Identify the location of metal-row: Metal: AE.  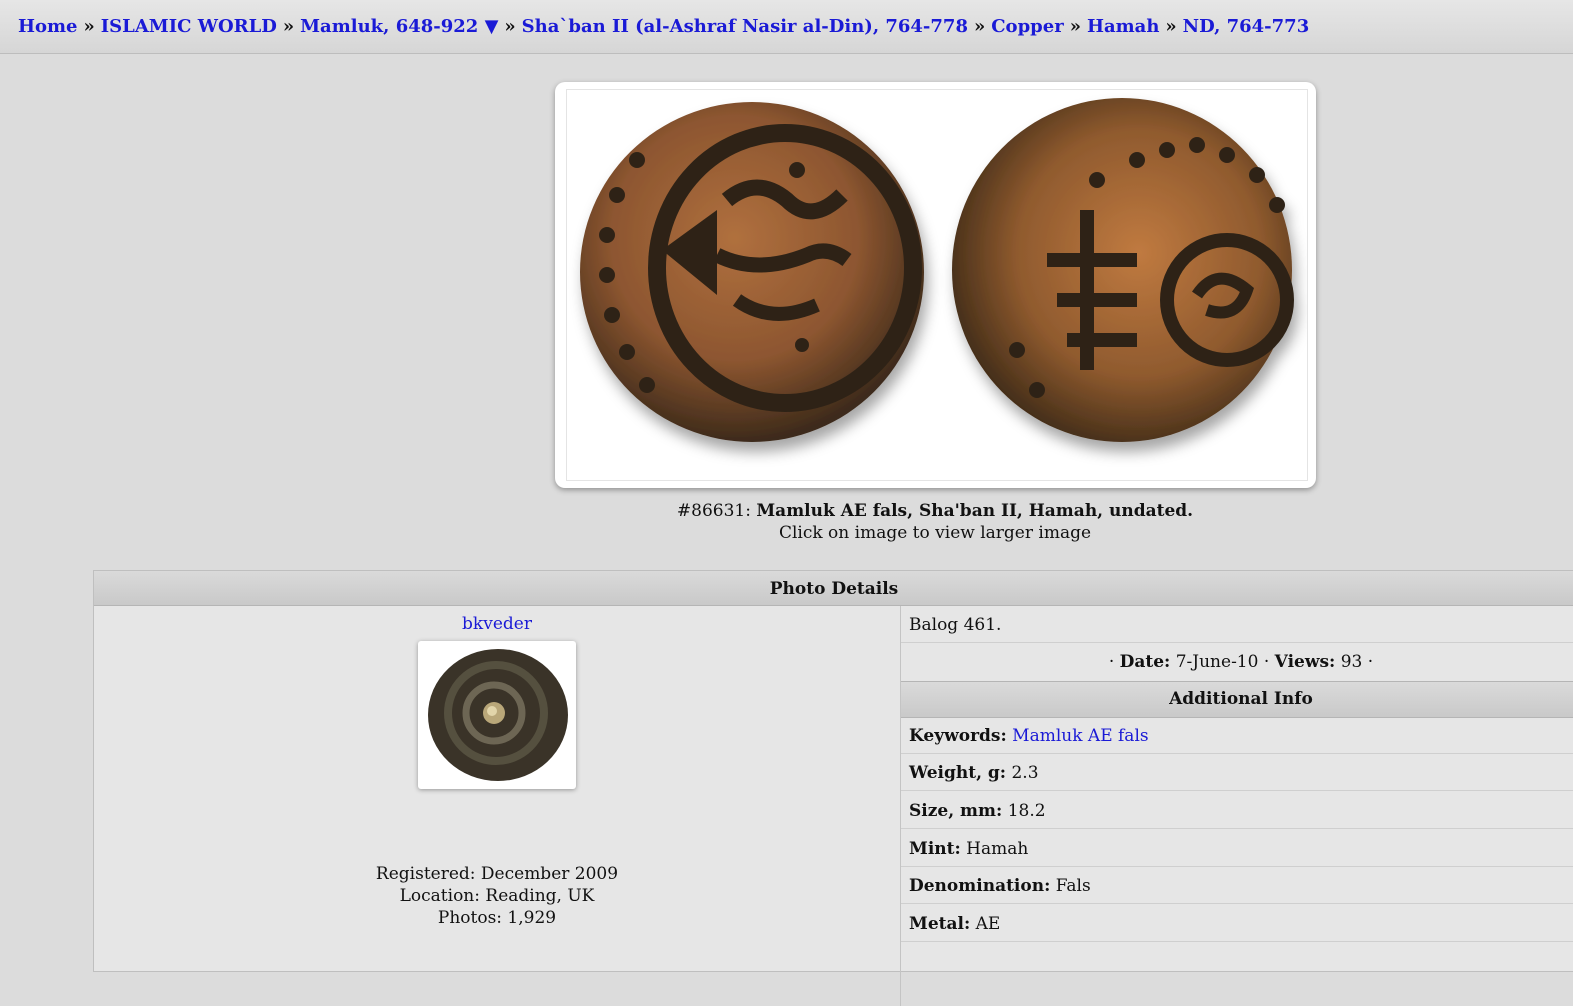
(1237, 923).